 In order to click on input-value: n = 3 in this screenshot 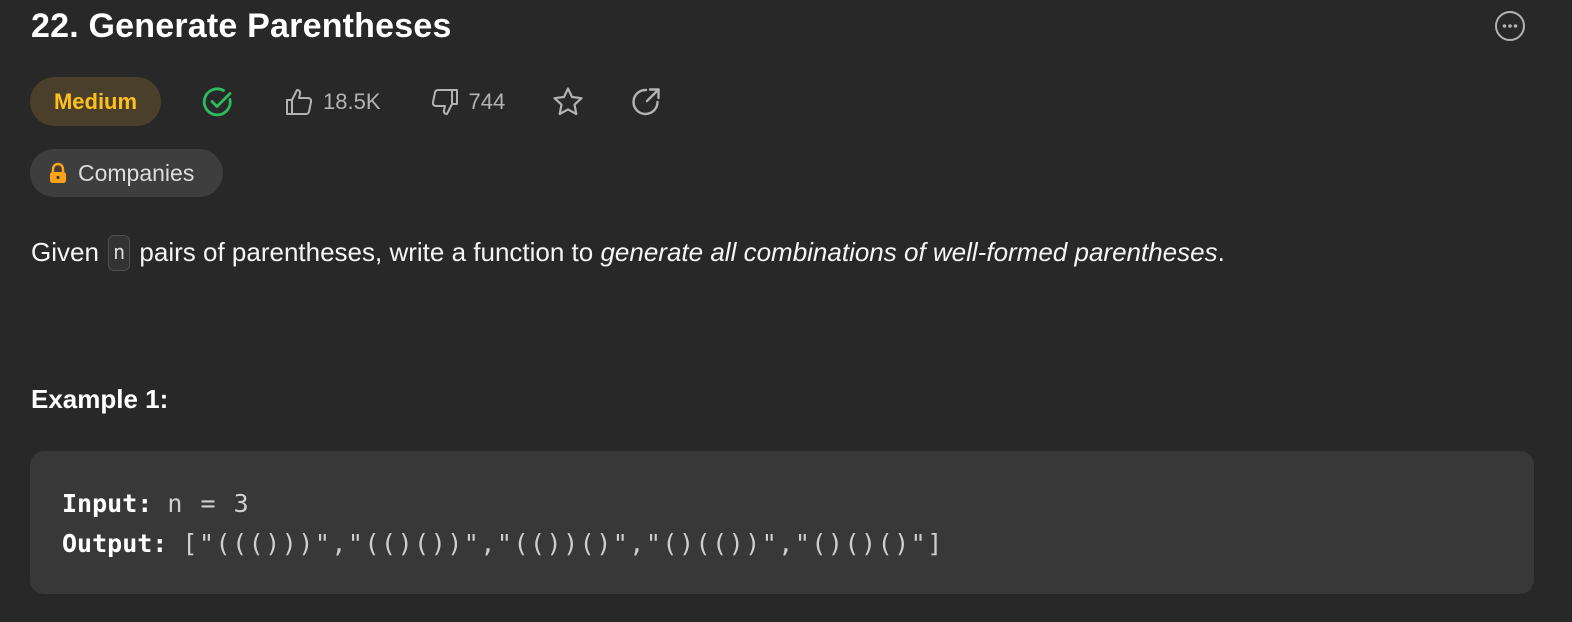, I will do `click(209, 503)`.